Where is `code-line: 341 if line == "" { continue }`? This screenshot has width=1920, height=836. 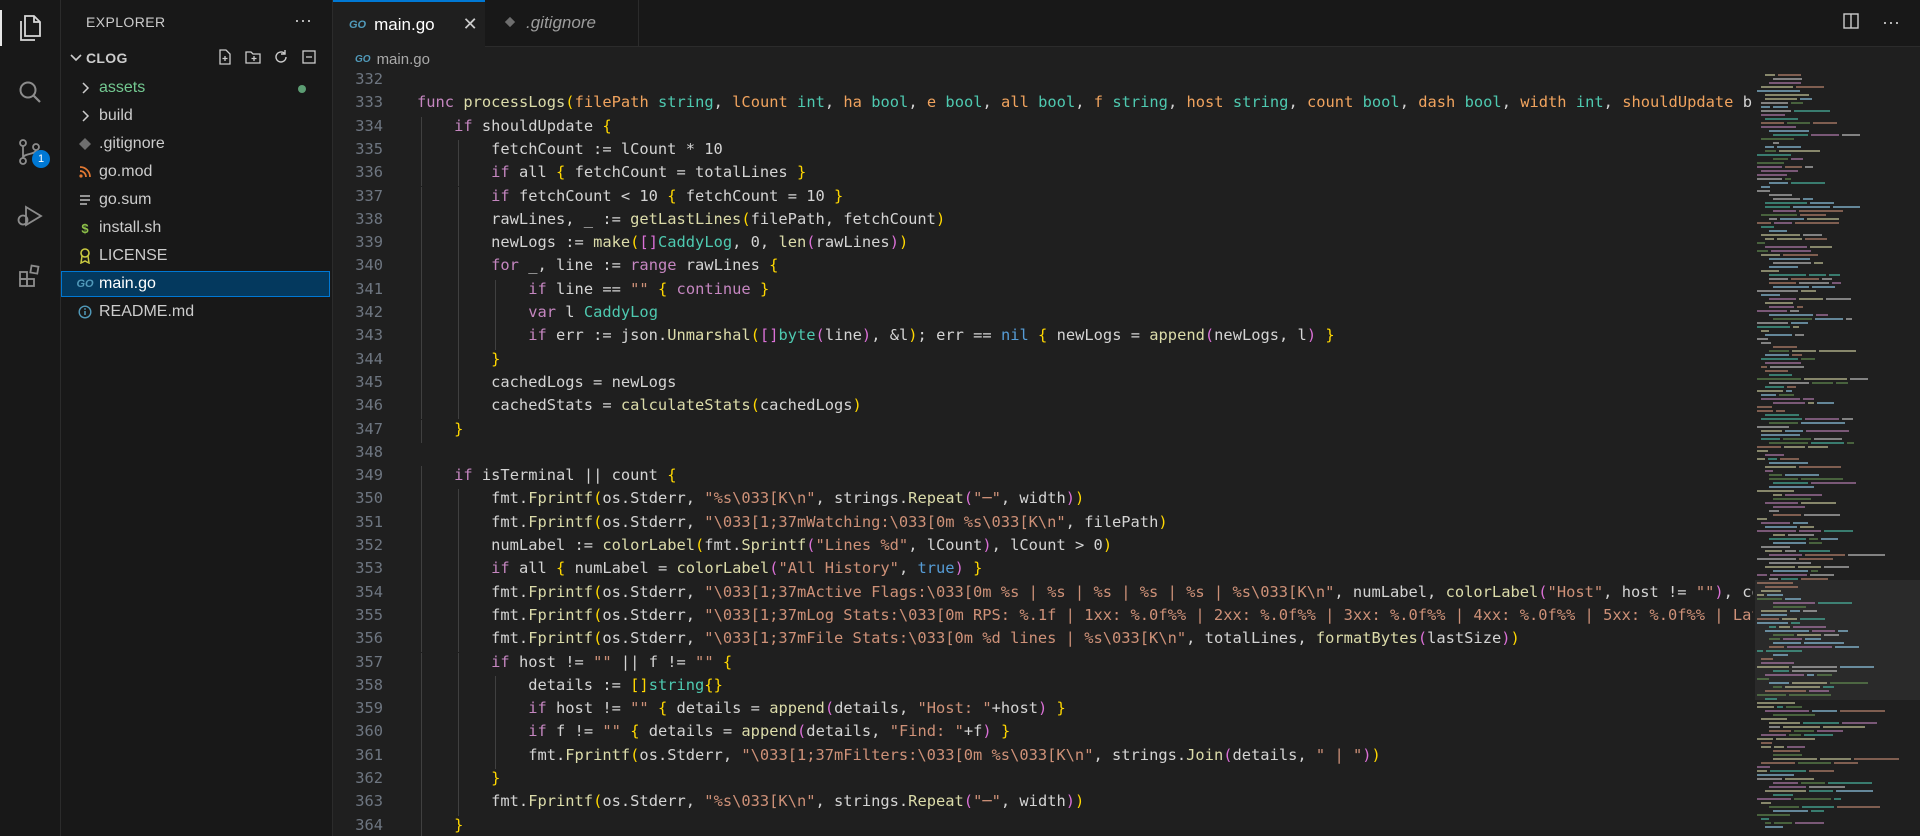
code-line: 341 if line == "" { continue } is located at coordinates (1043, 291).